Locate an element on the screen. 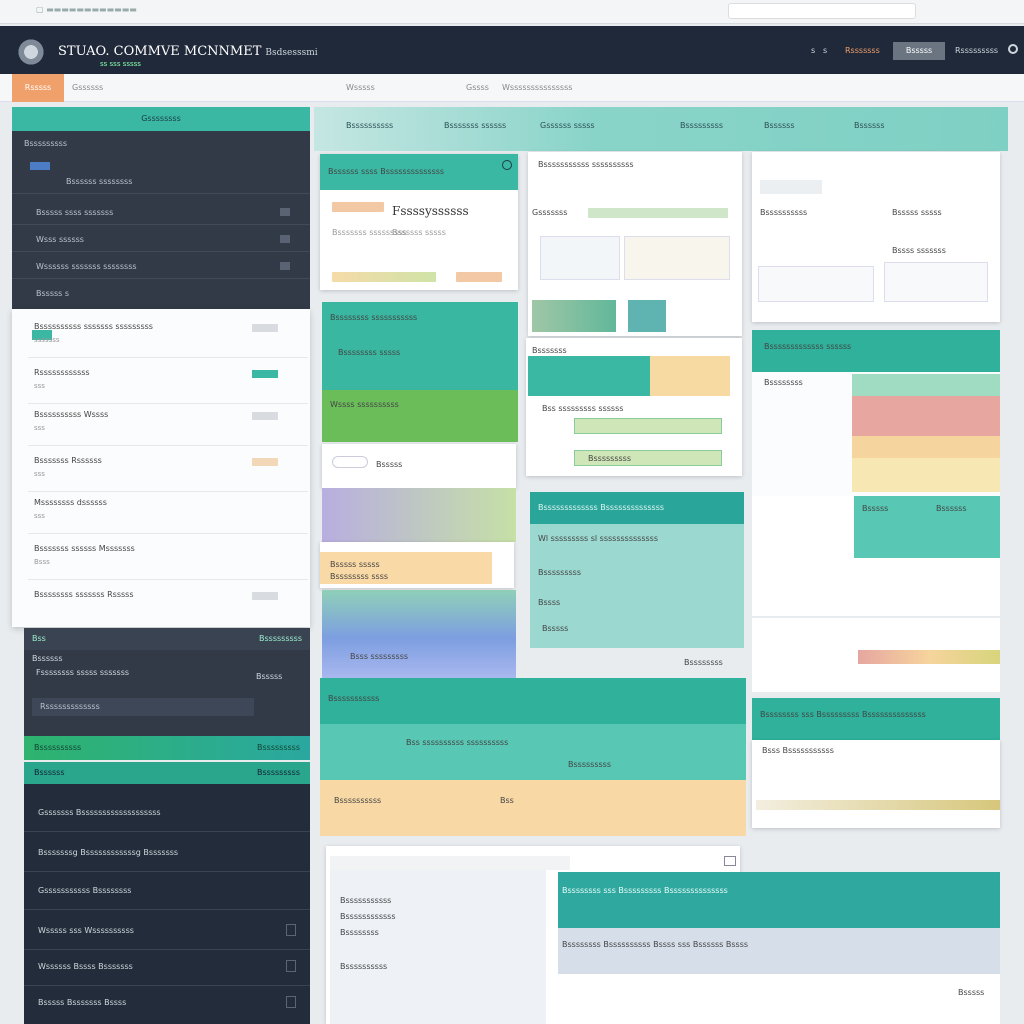 The height and width of the screenshot is (1024, 1024). list-item: Bssssssss sssssss Rsssss is located at coordinates (168, 603).